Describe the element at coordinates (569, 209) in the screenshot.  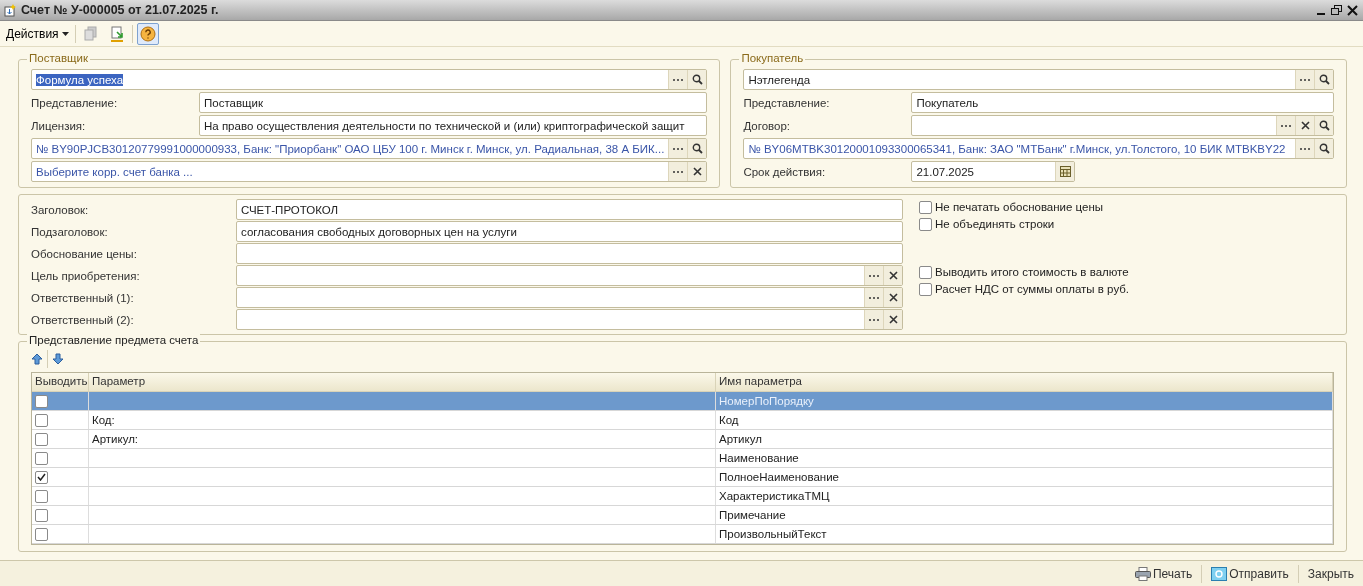
I see `text-field: СЧЕТ-ПРОТОКОЛ` at that location.